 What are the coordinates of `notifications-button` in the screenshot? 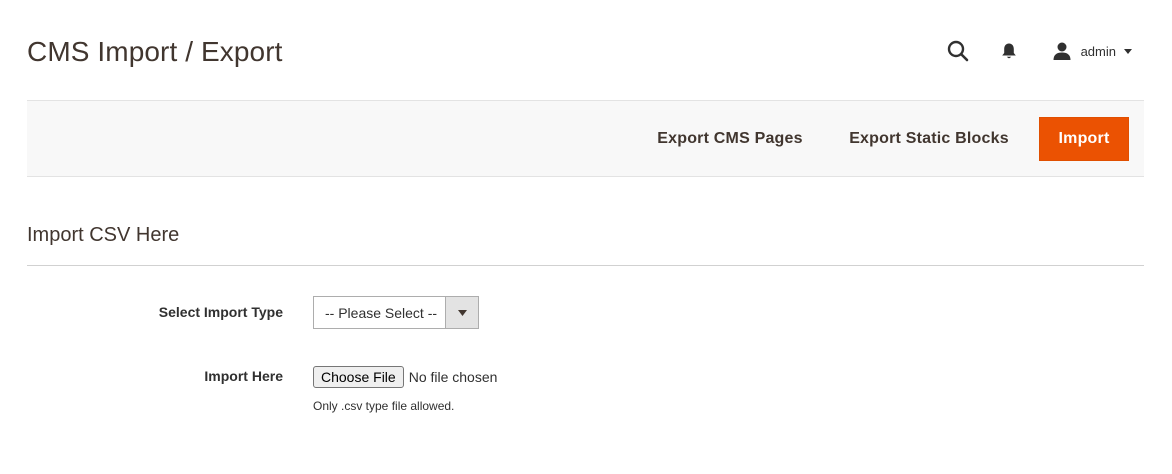 It's located at (1009, 51).